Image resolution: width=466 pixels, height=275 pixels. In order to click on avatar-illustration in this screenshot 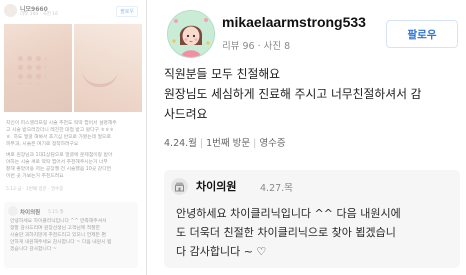, I will do `click(191, 34)`.